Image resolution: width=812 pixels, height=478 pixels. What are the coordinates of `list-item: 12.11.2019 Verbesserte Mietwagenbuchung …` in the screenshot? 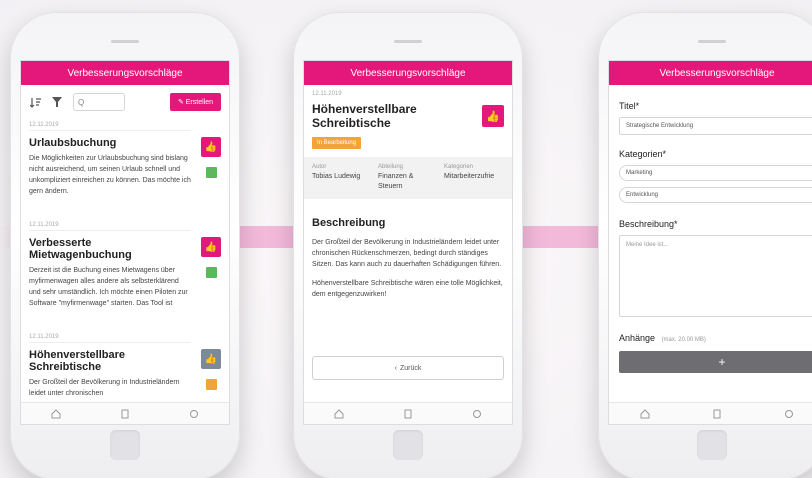 It's located at (125, 275).